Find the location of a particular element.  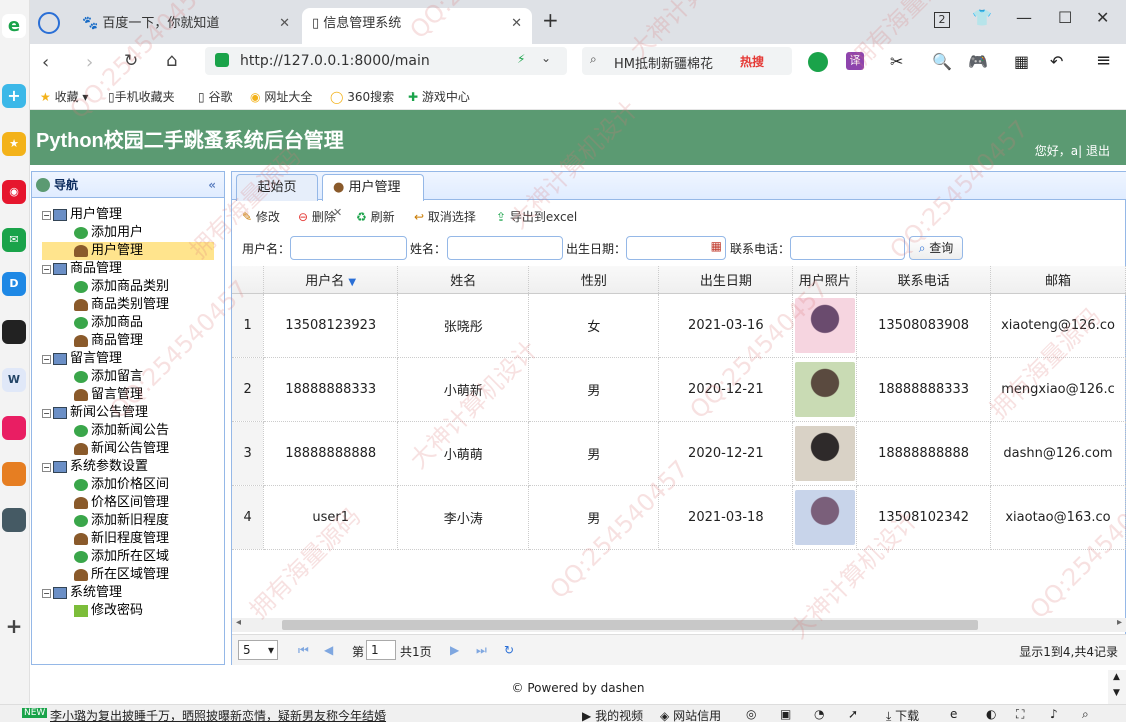

home-icon: ⌂ is located at coordinates (171, 60).